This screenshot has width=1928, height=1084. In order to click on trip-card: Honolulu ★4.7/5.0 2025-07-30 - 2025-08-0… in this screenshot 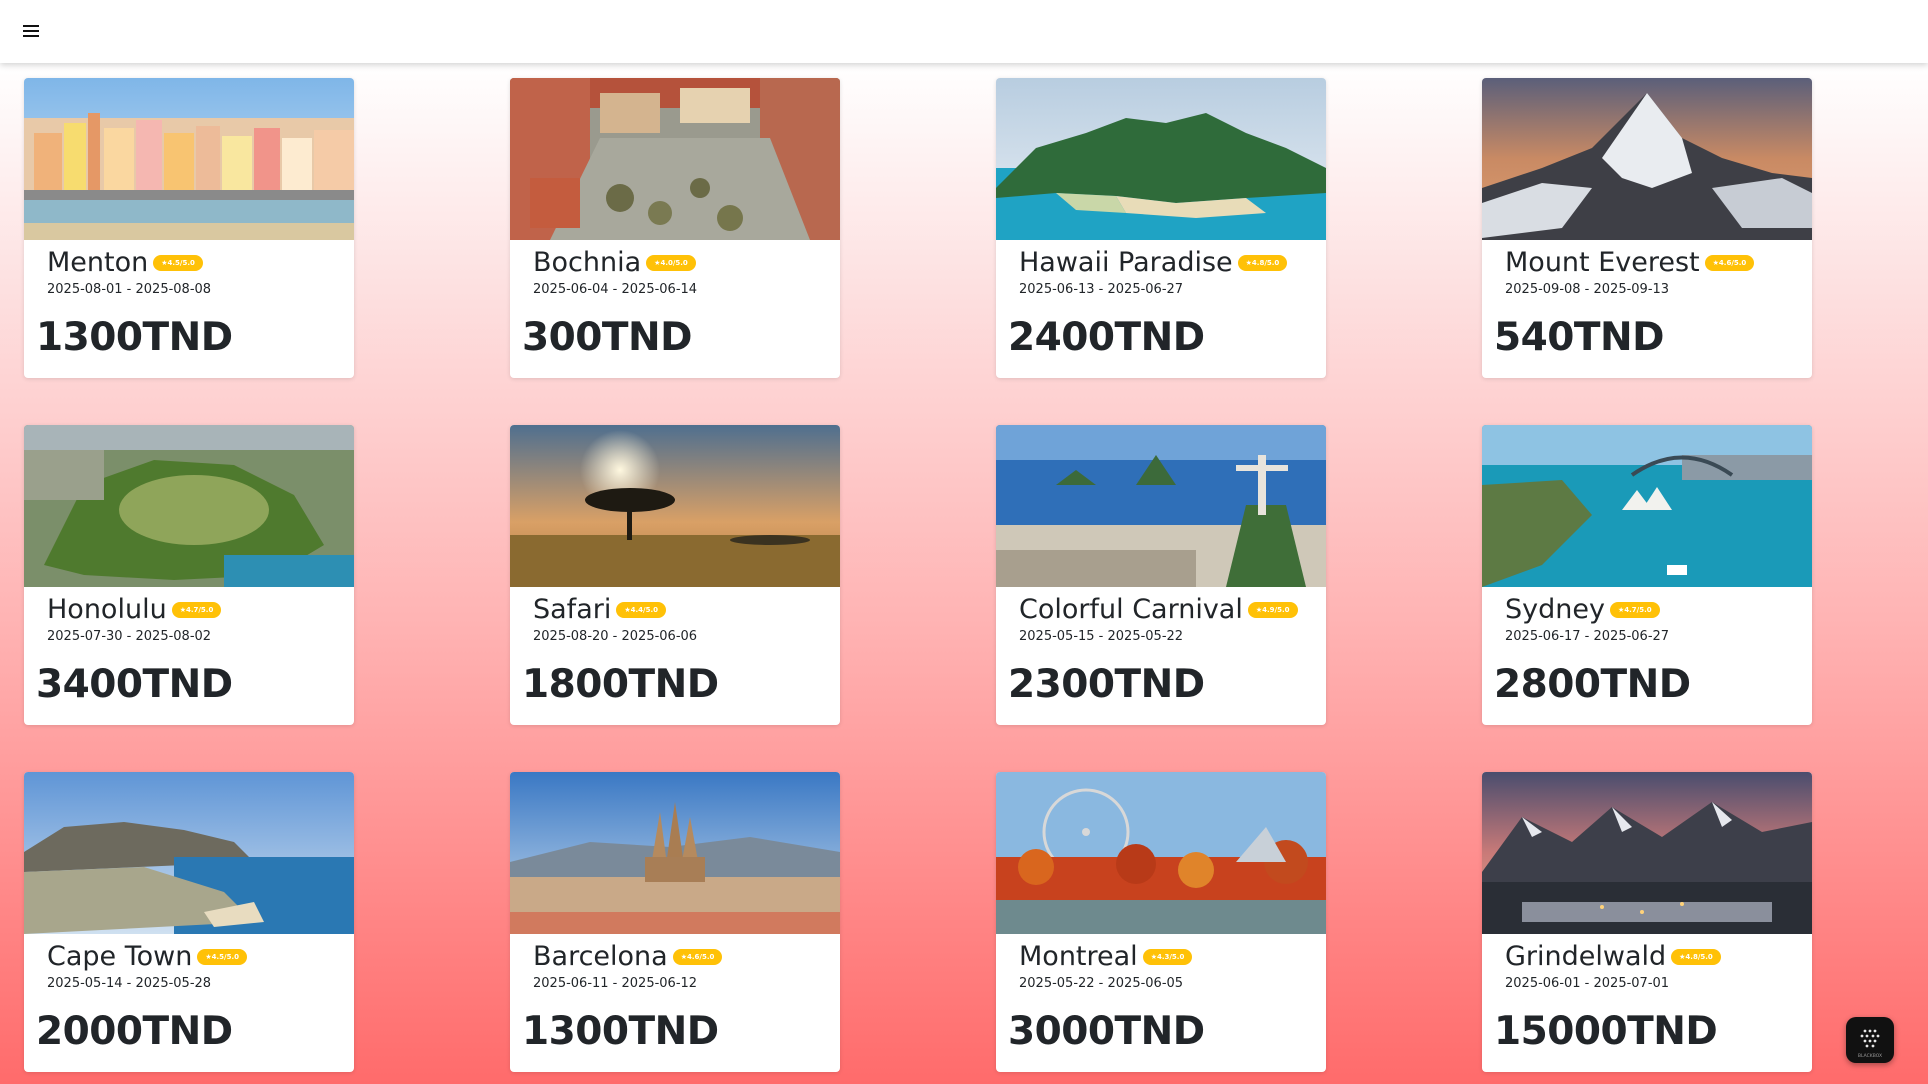, I will do `click(189, 575)`.